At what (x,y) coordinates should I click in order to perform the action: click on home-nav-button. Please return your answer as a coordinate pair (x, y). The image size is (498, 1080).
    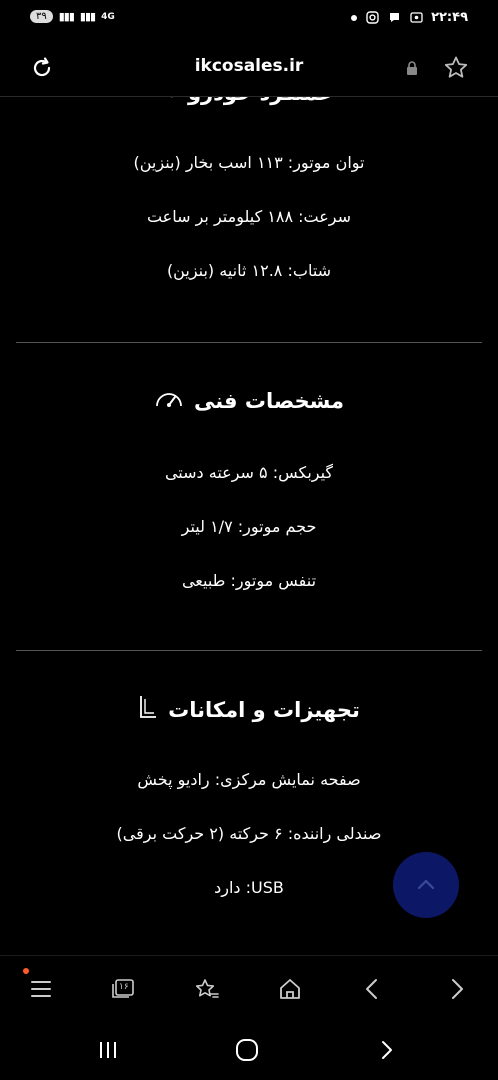
    Looking at the image, I should click on (247, 1050).